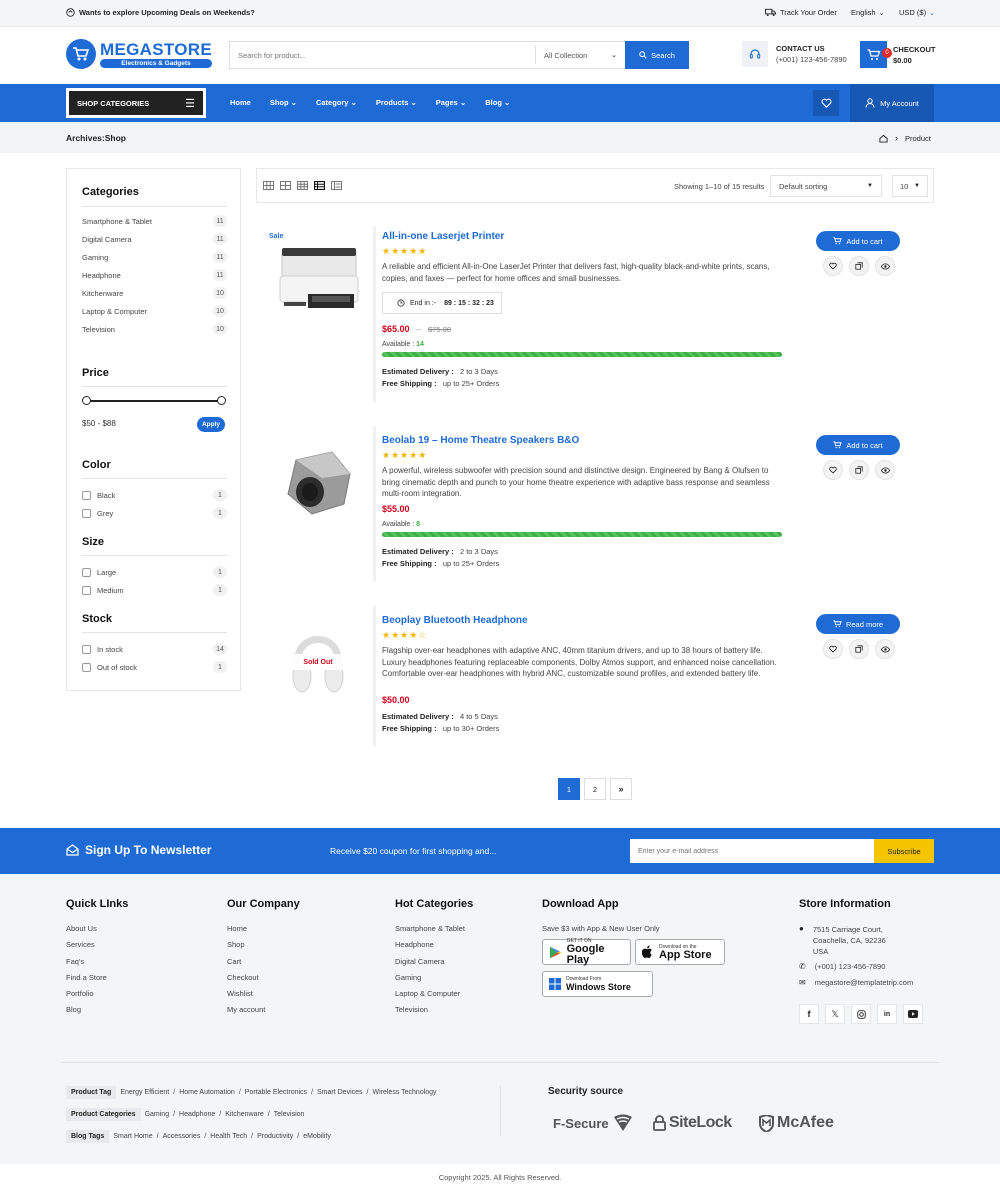  What do you see at coordinates (430, 965) in the screenshot?
I see `footer-category-link: Digital Camera` at bounding box center [430, 965].